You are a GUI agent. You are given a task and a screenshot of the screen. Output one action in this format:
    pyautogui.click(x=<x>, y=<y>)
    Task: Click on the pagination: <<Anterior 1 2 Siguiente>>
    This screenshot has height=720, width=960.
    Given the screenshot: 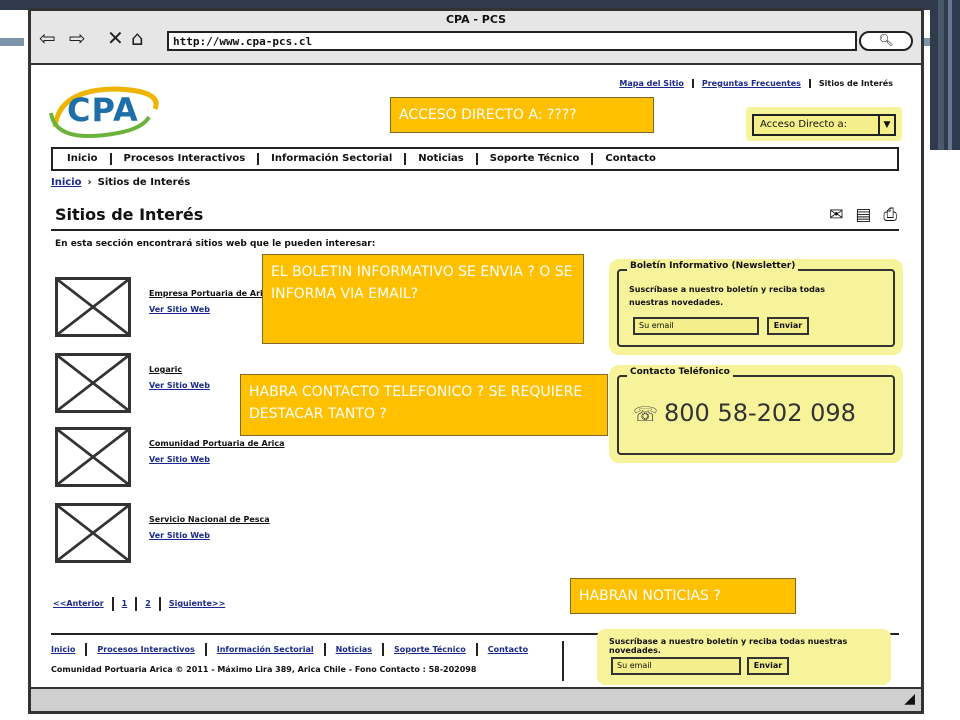 What is the action you would take?
    pyautogui.click(x=143, y=604)
    